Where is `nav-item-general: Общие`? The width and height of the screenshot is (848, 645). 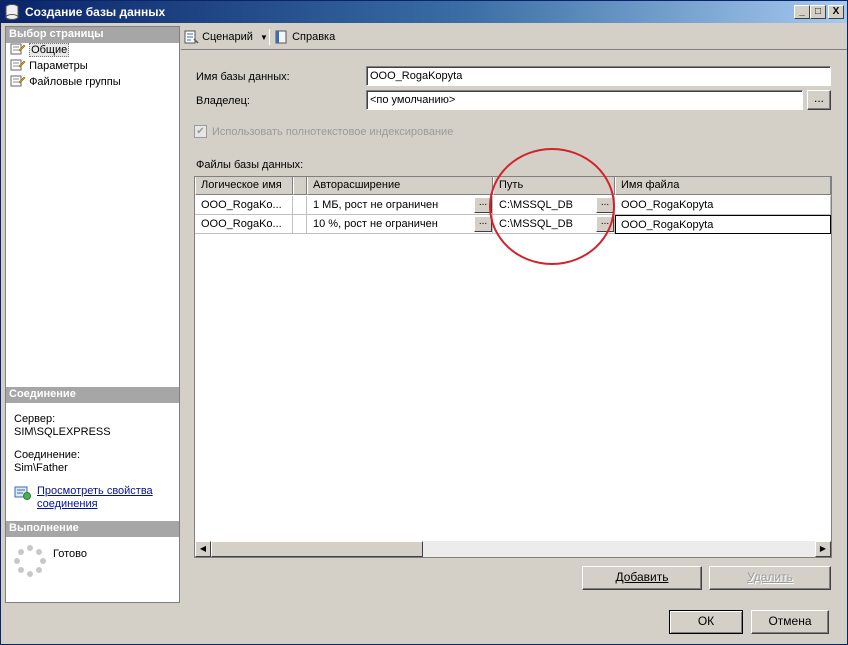
nav-item-general: Общие is located at coordinates (40, 51).